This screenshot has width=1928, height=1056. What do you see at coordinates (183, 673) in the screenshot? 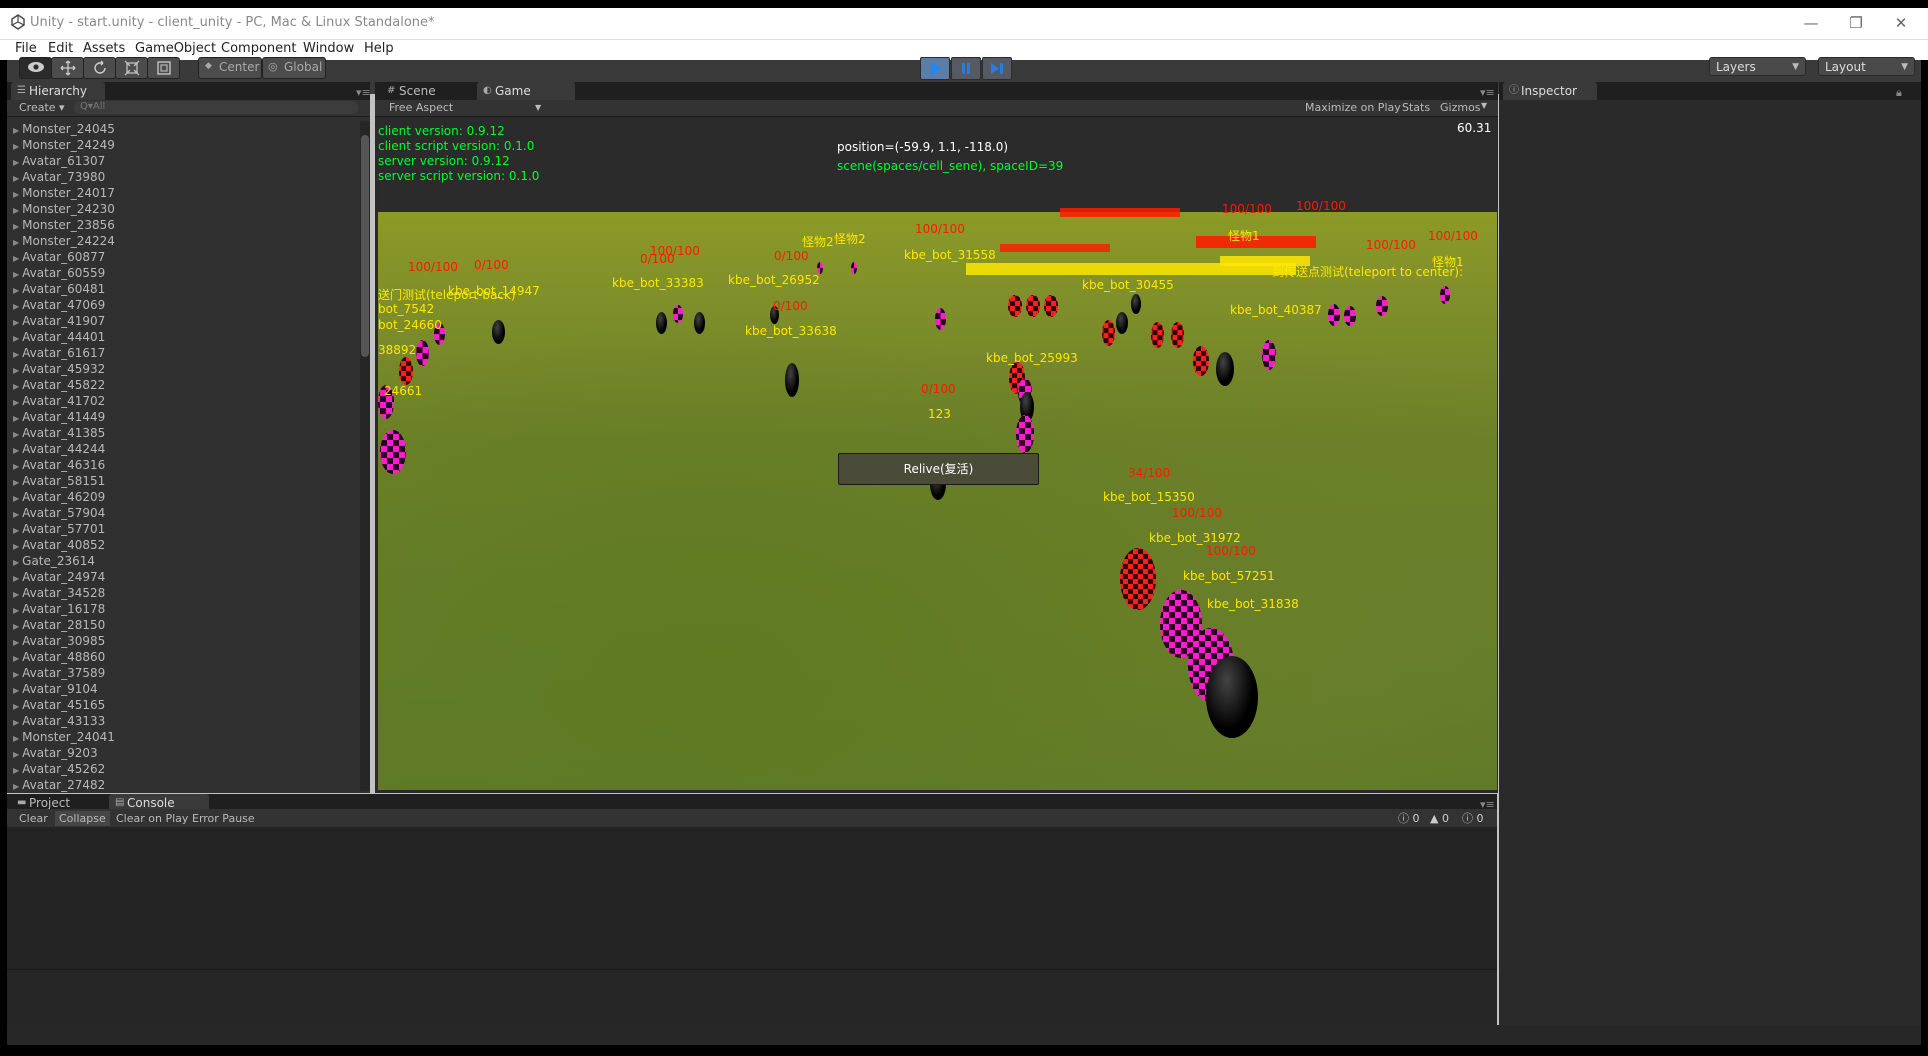
I see `hierarchy-item: ▶ Avatar_37589` at bounding box center [183, 673].